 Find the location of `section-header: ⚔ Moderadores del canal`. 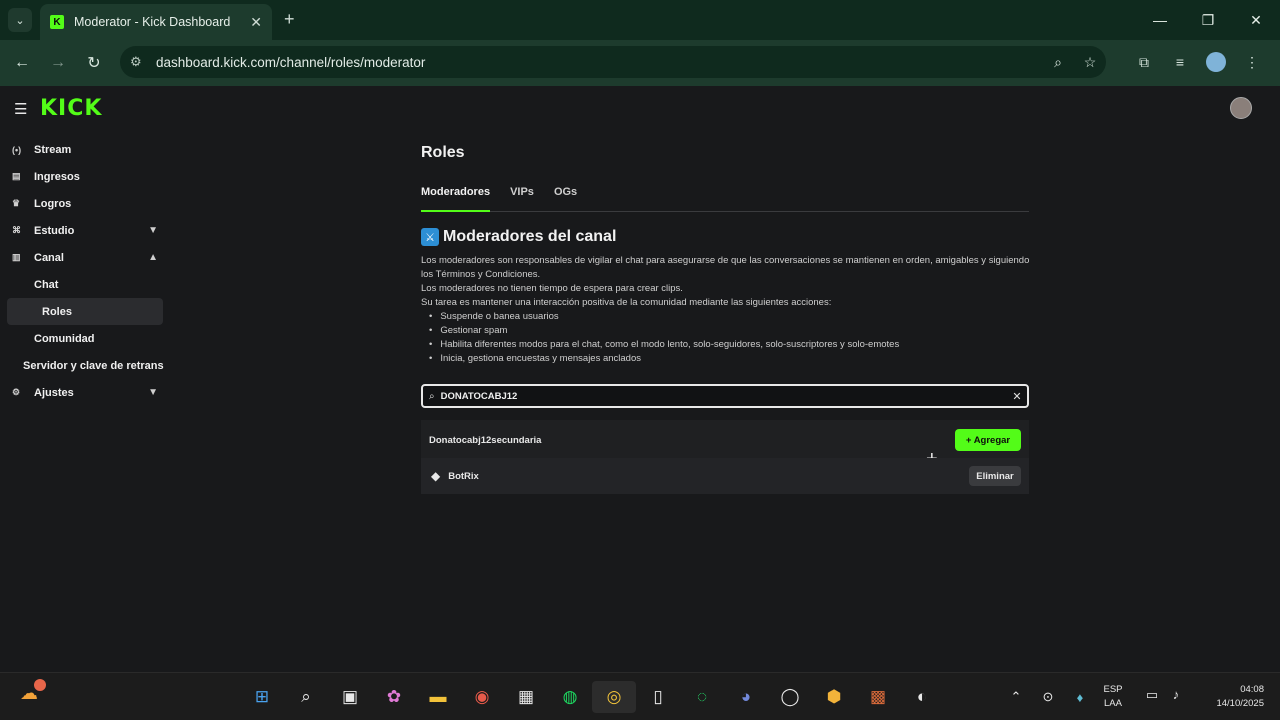

section-header: ⚔ Moderadores del canal is located at coordinates (518, 237).